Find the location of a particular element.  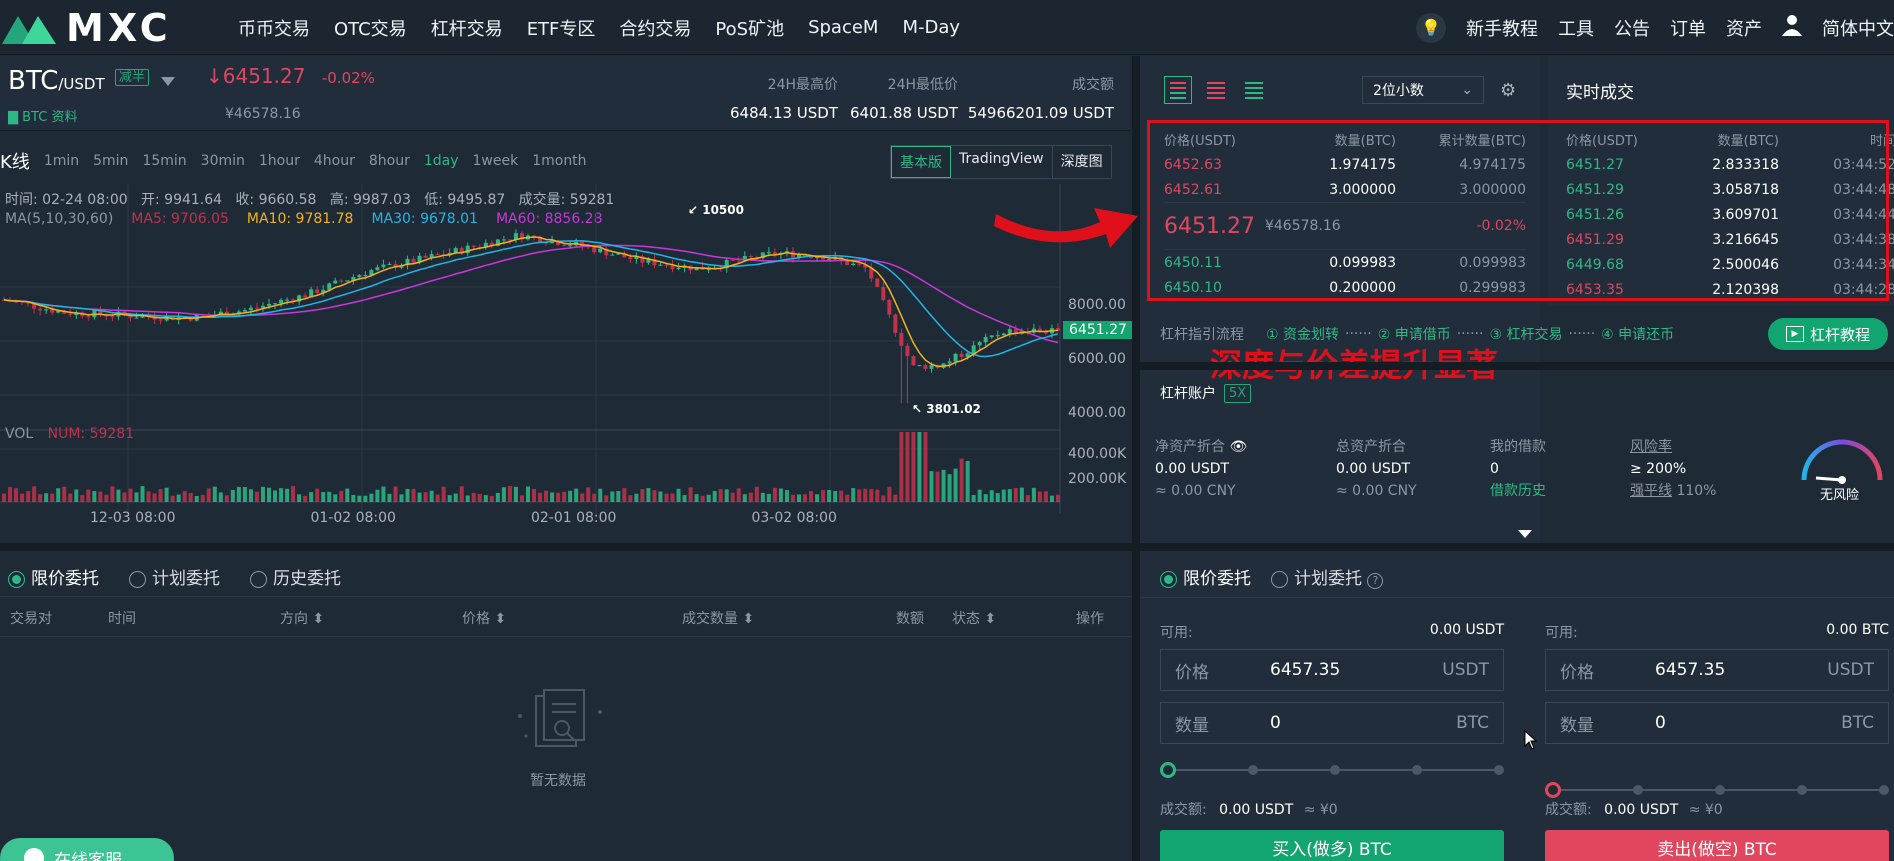

symbol-selector: BTC/USDT 减半 is located at coordinates (92, 81).